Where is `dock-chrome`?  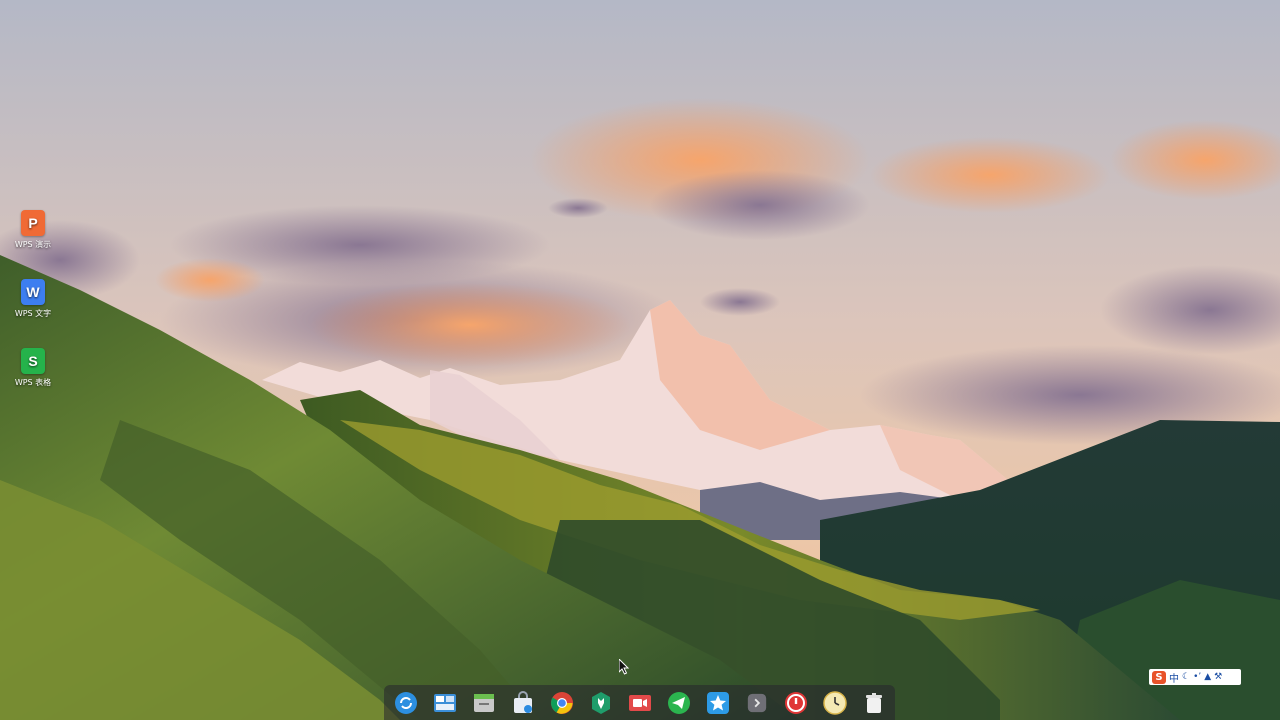 dock-chrome is located at coordinates (562, 703).